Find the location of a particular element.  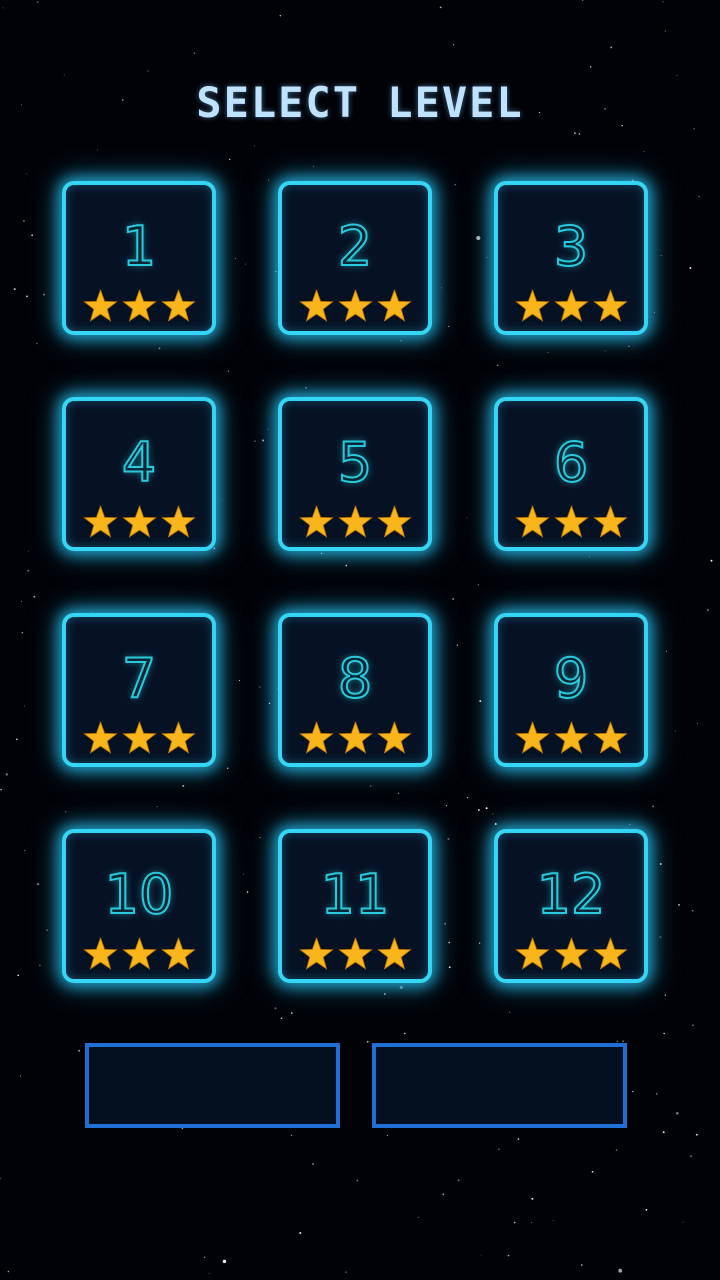

level-tile-6: 6 is located at coordinates (571, 474).